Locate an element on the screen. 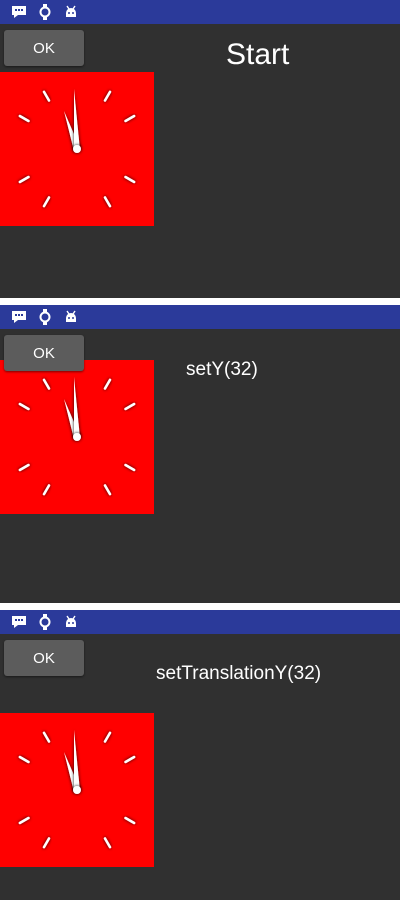  caption-label: setTranslationY(32) is located at coordinates (239, 673).